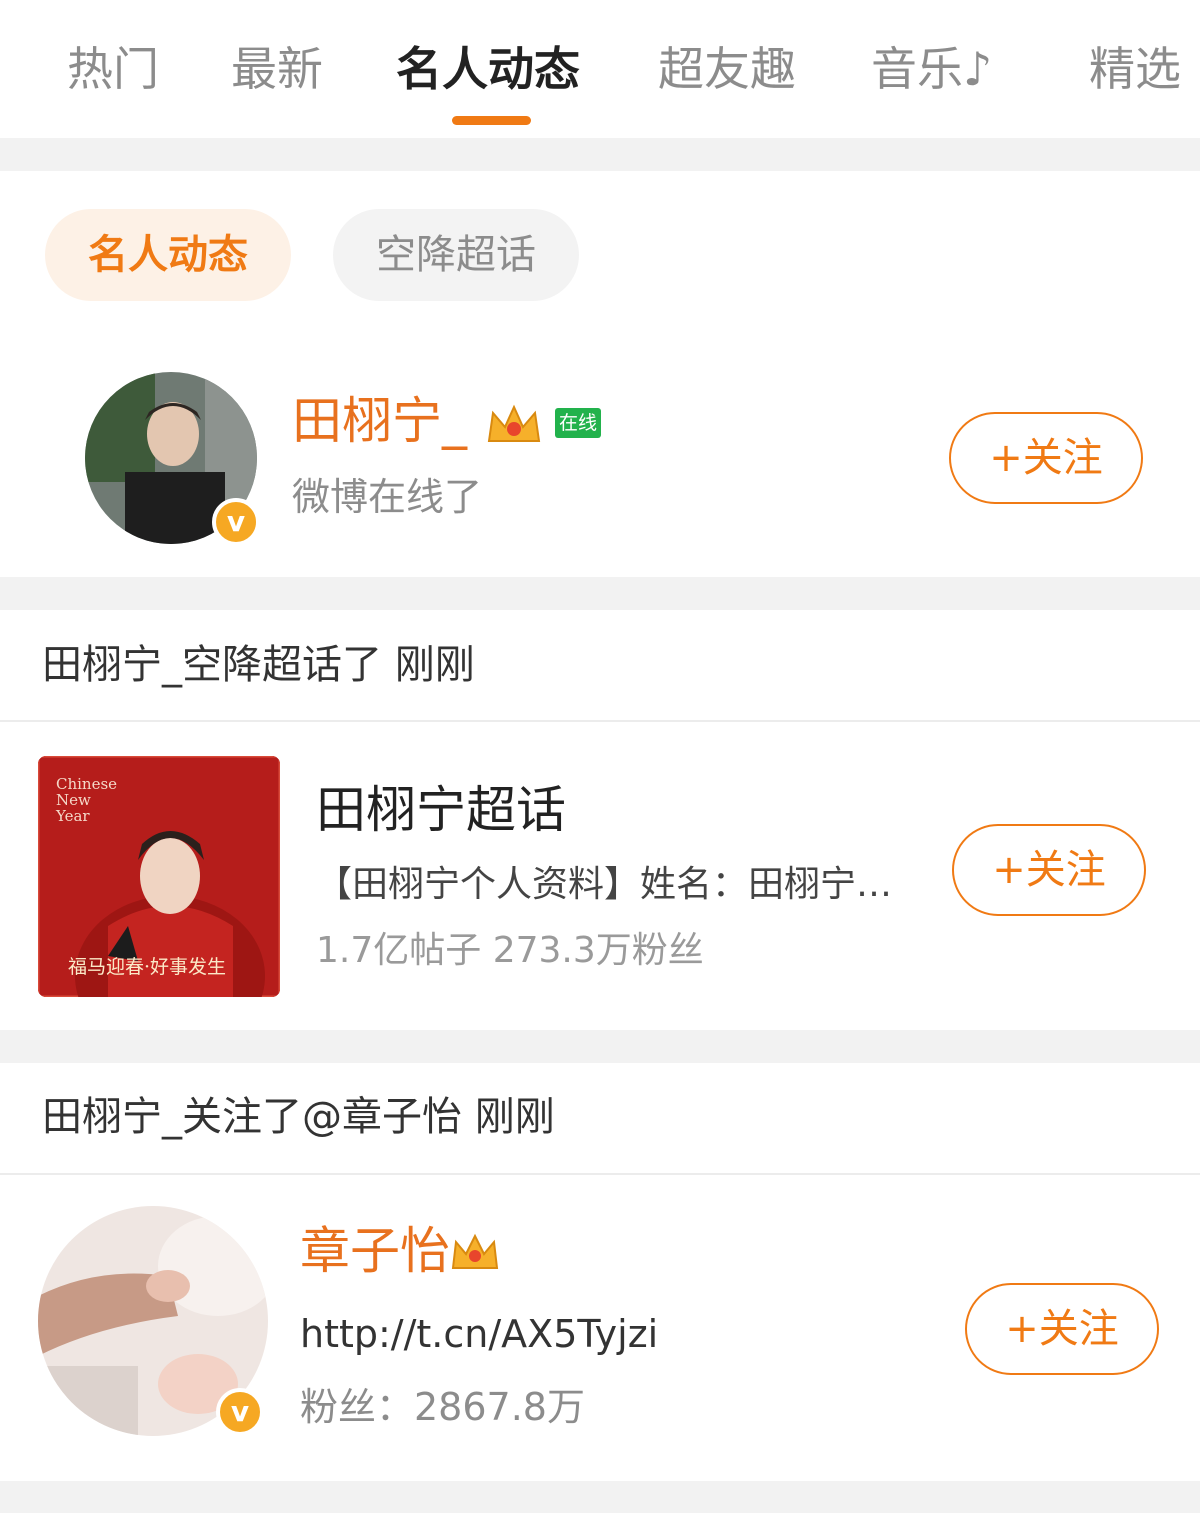 The width and height of the screenshot is (1200, 1513). What do you see at coordinates (510, 950) in the screenshot?
I see `supertopic-stats: 1.7亿帖子 273.3万粉丝` at bounding box center [510, 950].